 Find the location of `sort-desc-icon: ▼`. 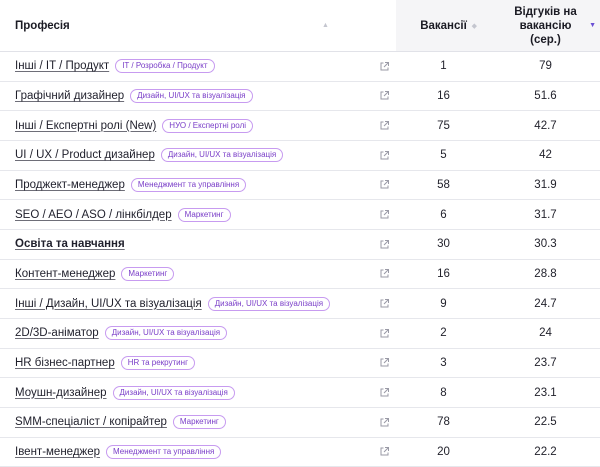

sort-desc-icon: ▼ is located at coordinates (592, 25).